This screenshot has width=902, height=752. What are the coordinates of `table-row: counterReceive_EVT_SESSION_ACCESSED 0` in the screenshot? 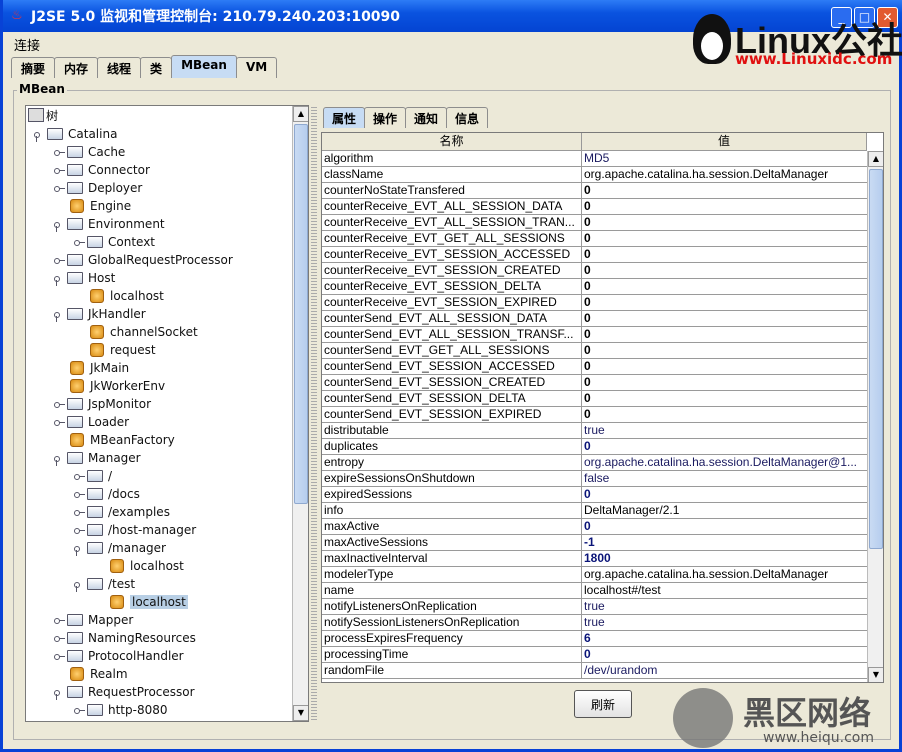 It's located at (594, 255).